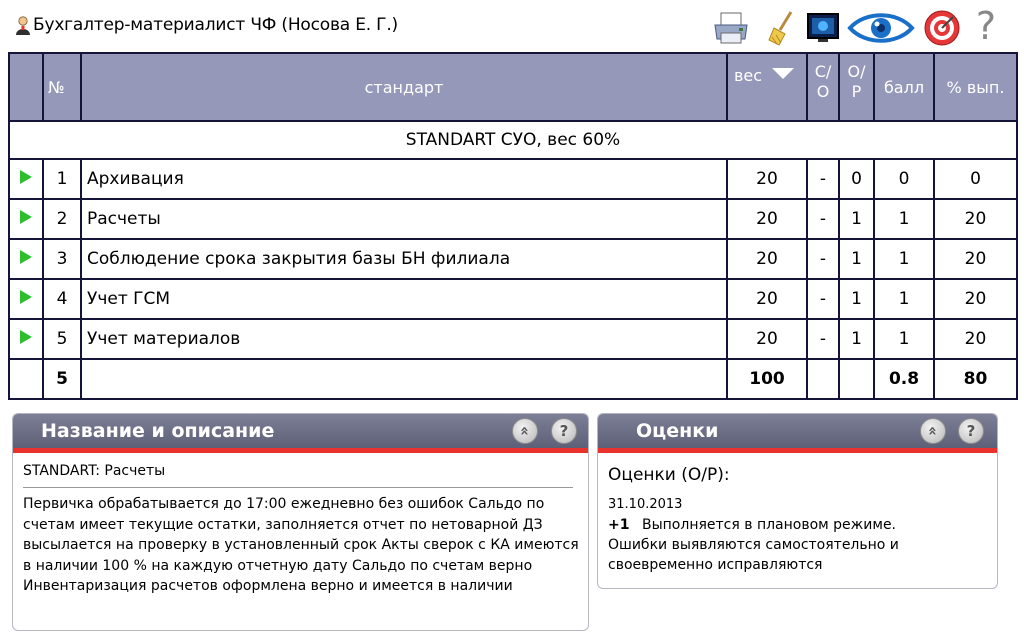 The width and height of the screenshot is (1024, 640). I want to click on row-score: 0, so click(904, 179).